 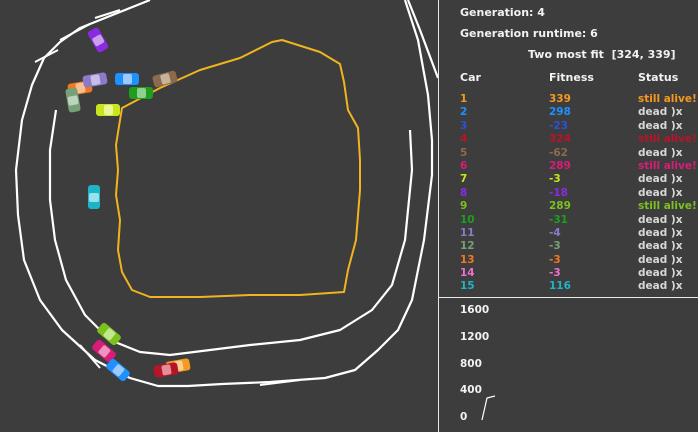 What do you see at coordinates (464, 112) in the screenshot?
I see `car-number: 2` at bounding box center [464, 112].